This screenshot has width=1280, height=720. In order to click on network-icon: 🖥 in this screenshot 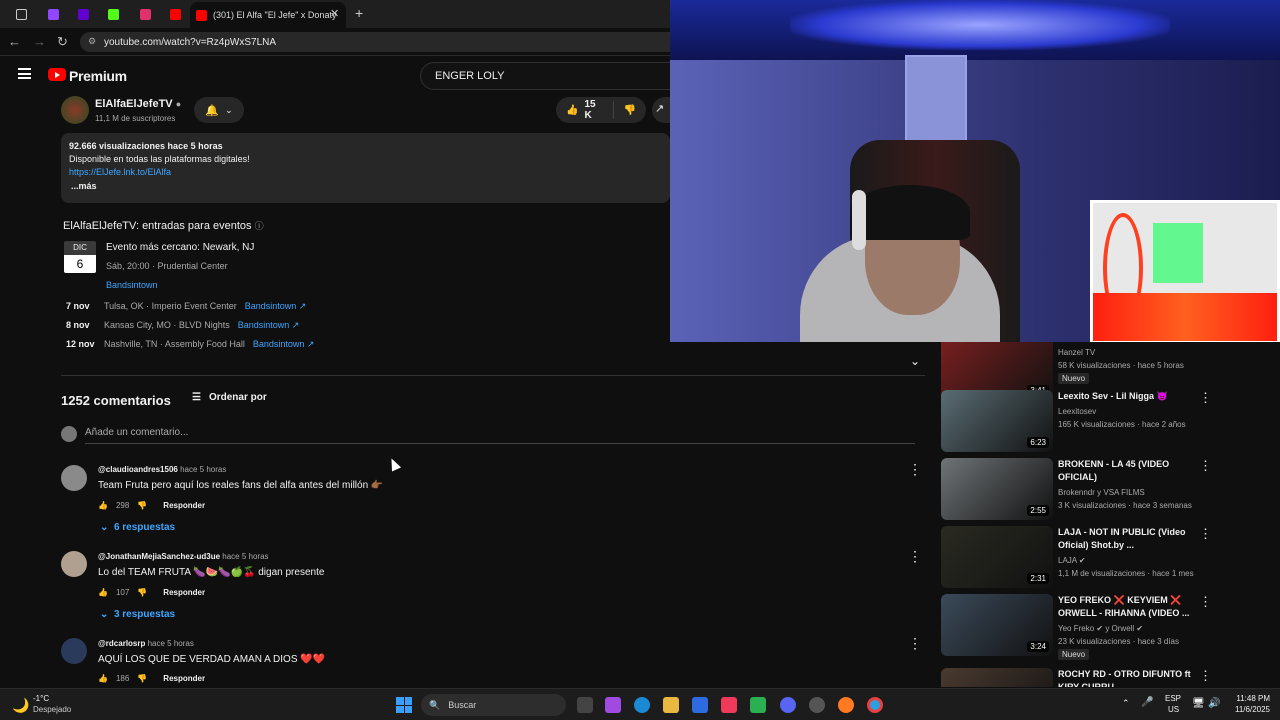, I will do `click(1198, 703)`.